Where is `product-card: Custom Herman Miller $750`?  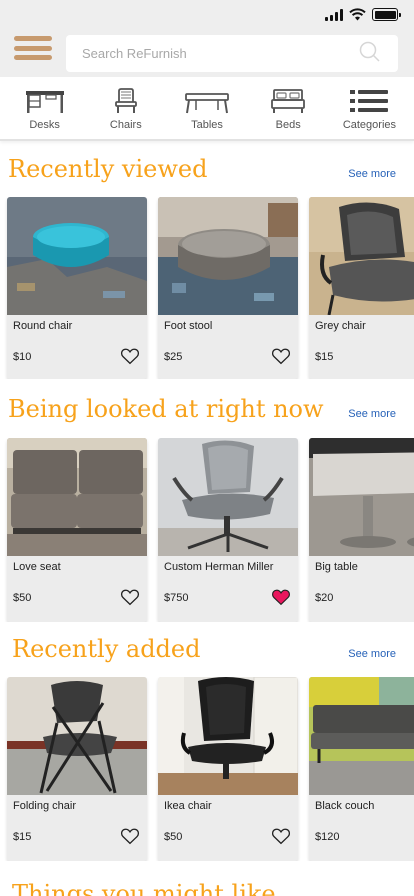 product-card: Custom Herman Miller $750 is located at coordinates (228, 530).